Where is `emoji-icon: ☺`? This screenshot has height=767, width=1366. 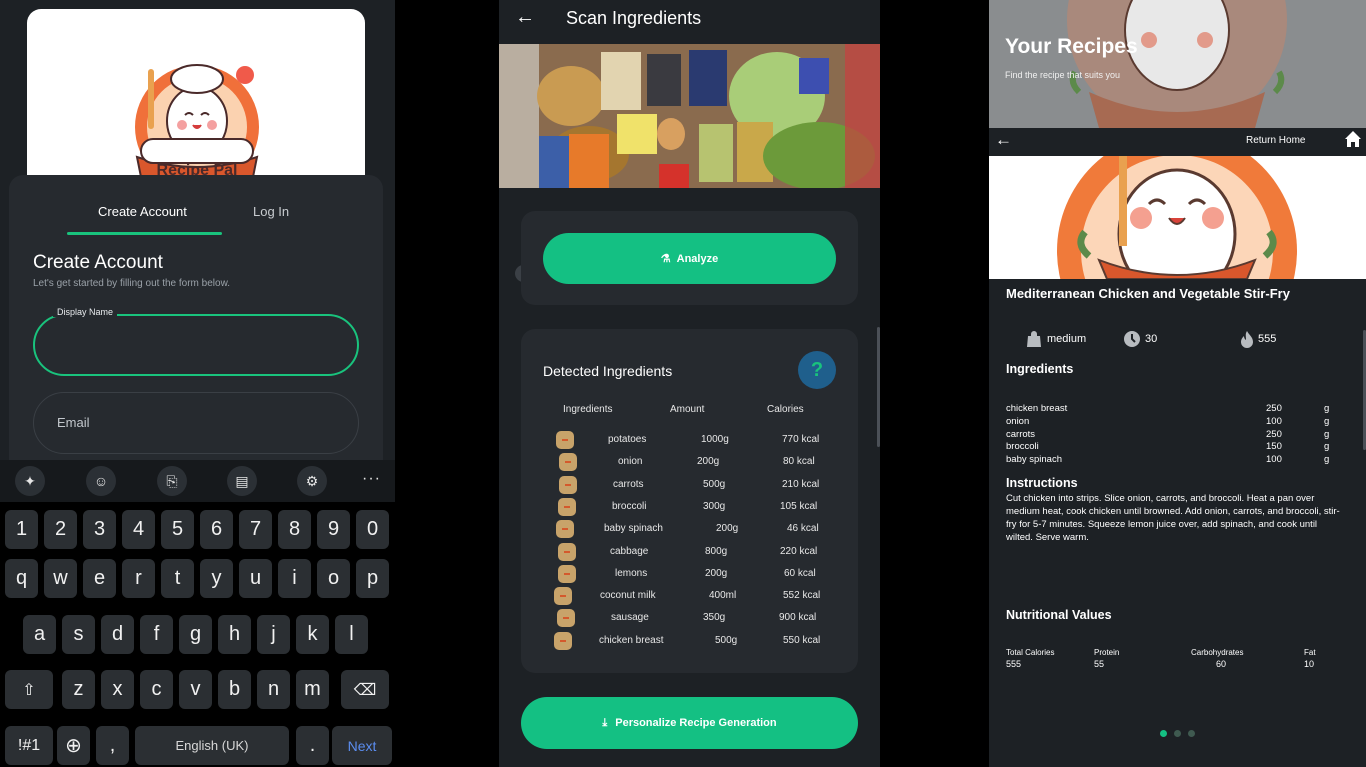
emoji-icon: ☺ is located at coordinates (101, 481).